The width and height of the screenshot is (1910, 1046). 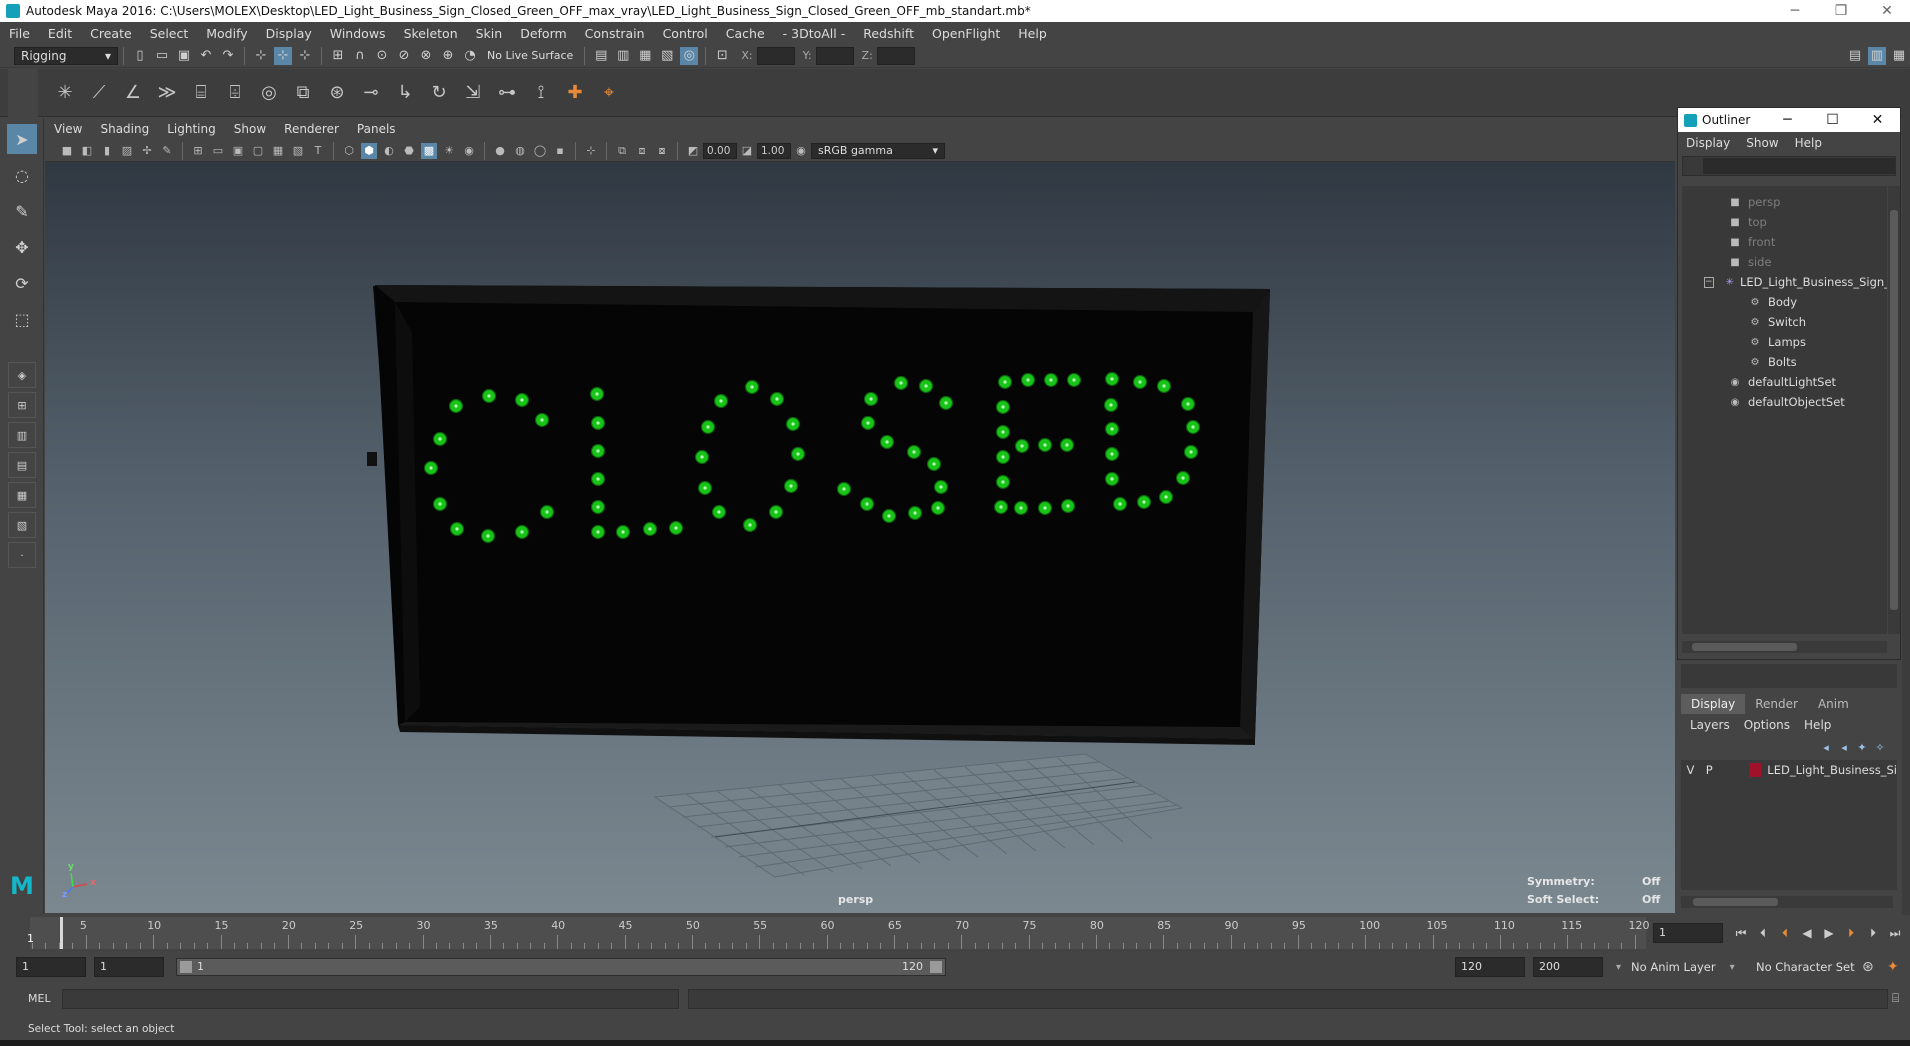 What do you see at coordinates (449, 151) in the screenshot?
I see `use-all-lights-icon: ☀` at bounding box center [449, 151].